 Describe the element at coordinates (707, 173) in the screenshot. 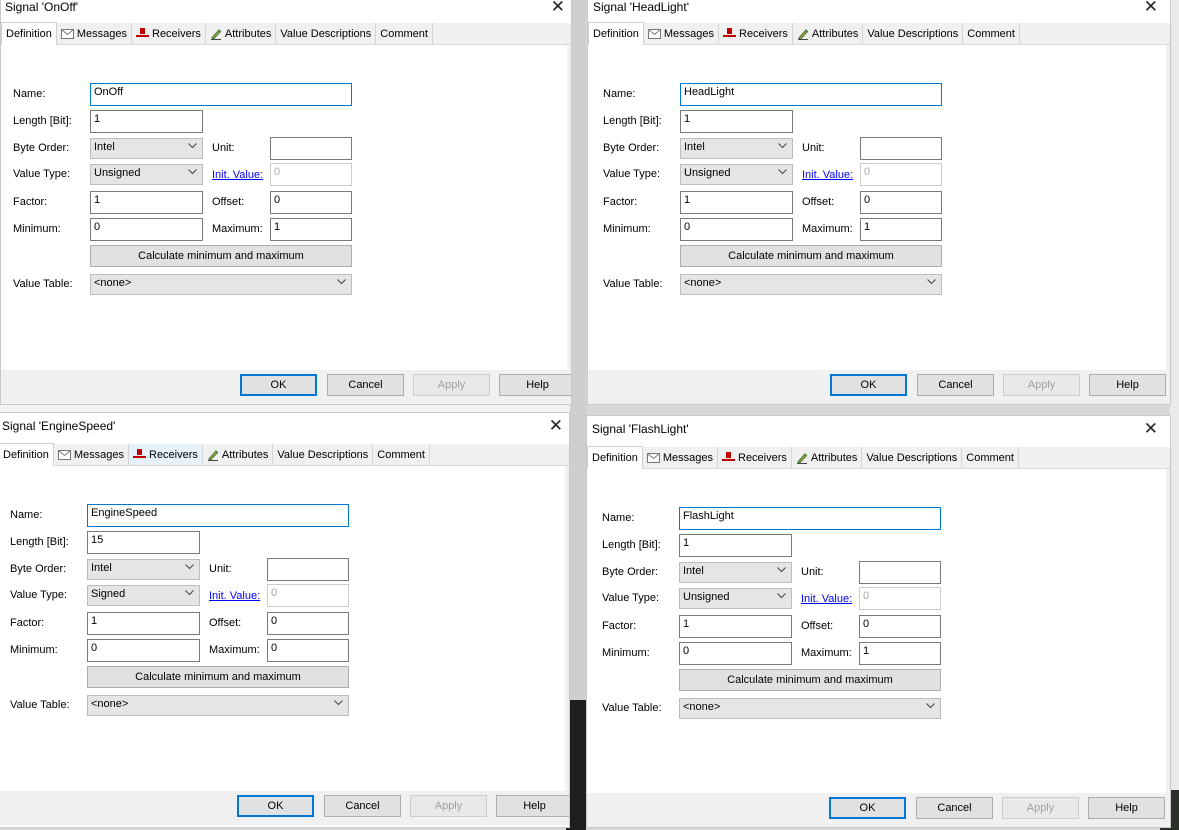

I see `value-type-value: Unsigned` at that location.